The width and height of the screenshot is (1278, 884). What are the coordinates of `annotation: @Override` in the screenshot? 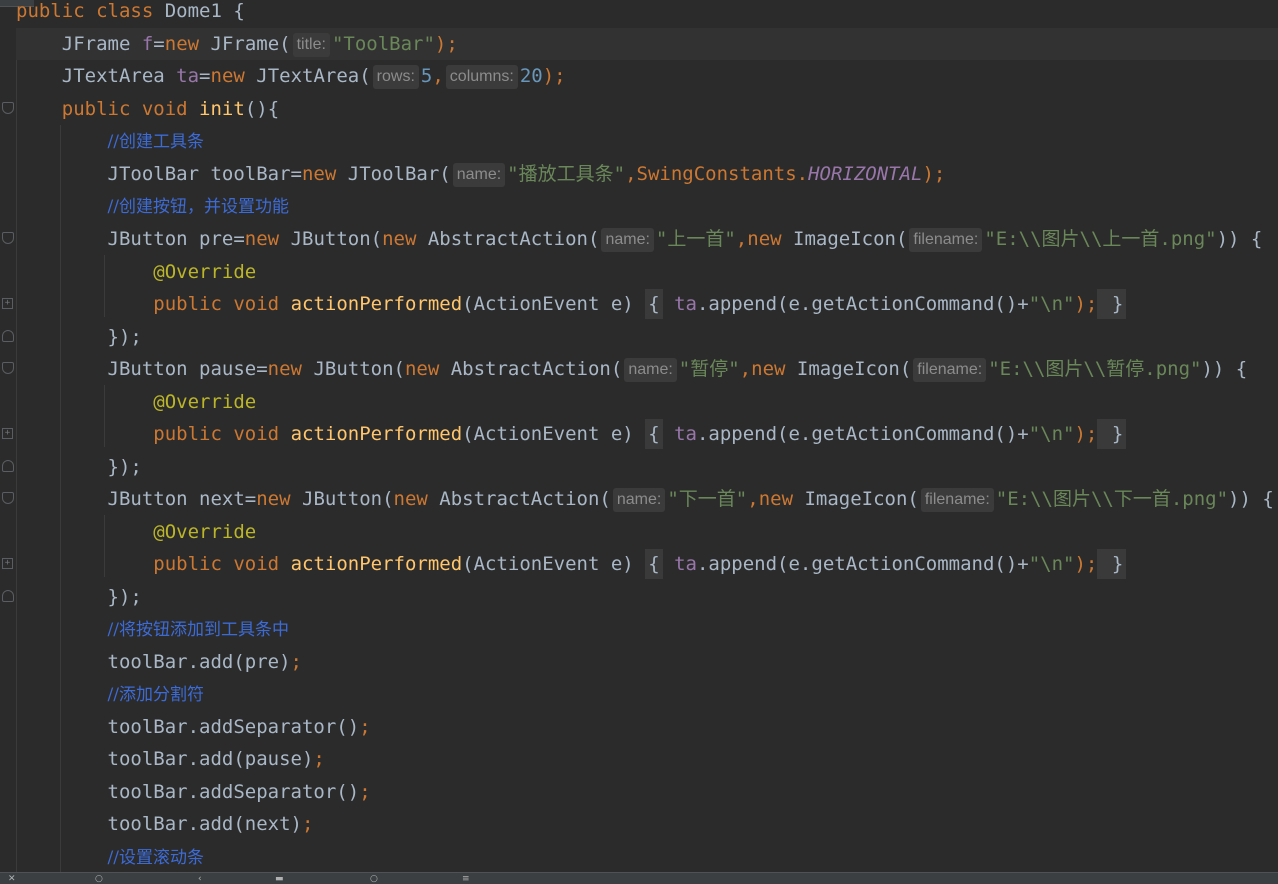 It's located at (205, 532).